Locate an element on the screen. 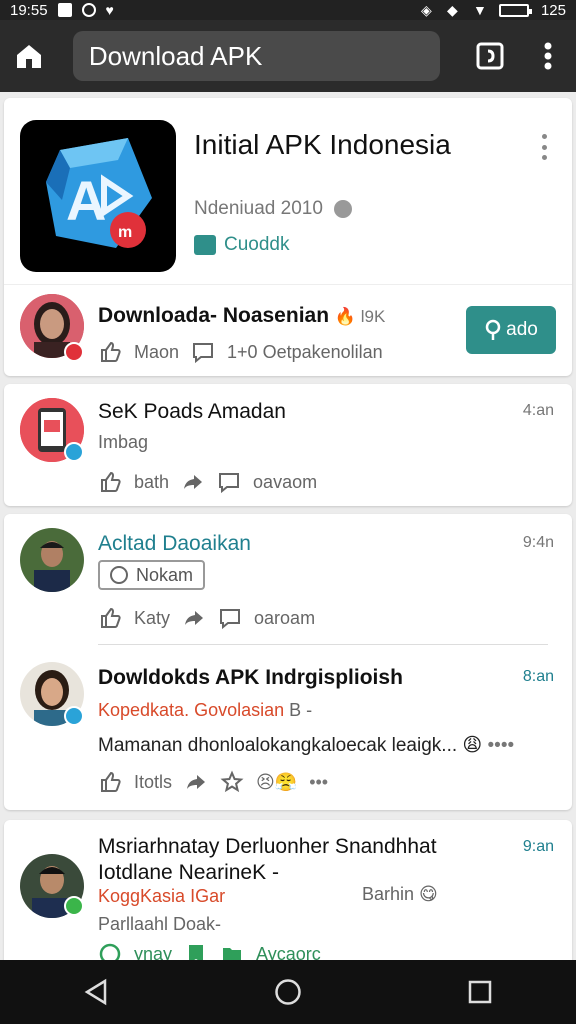 The width and height of the screenshot is (576, 1024). pin-icon is located at coordinates (493, 329).